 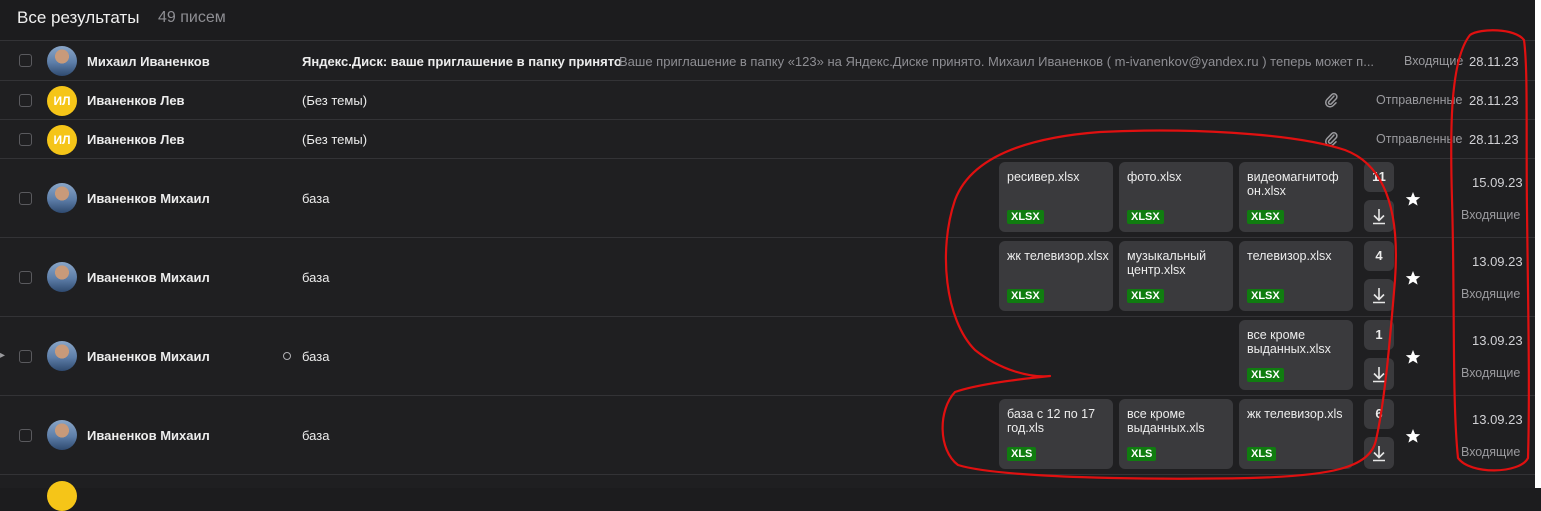 I want to click on attachment-count: 1, so click(x=1379, y=335).